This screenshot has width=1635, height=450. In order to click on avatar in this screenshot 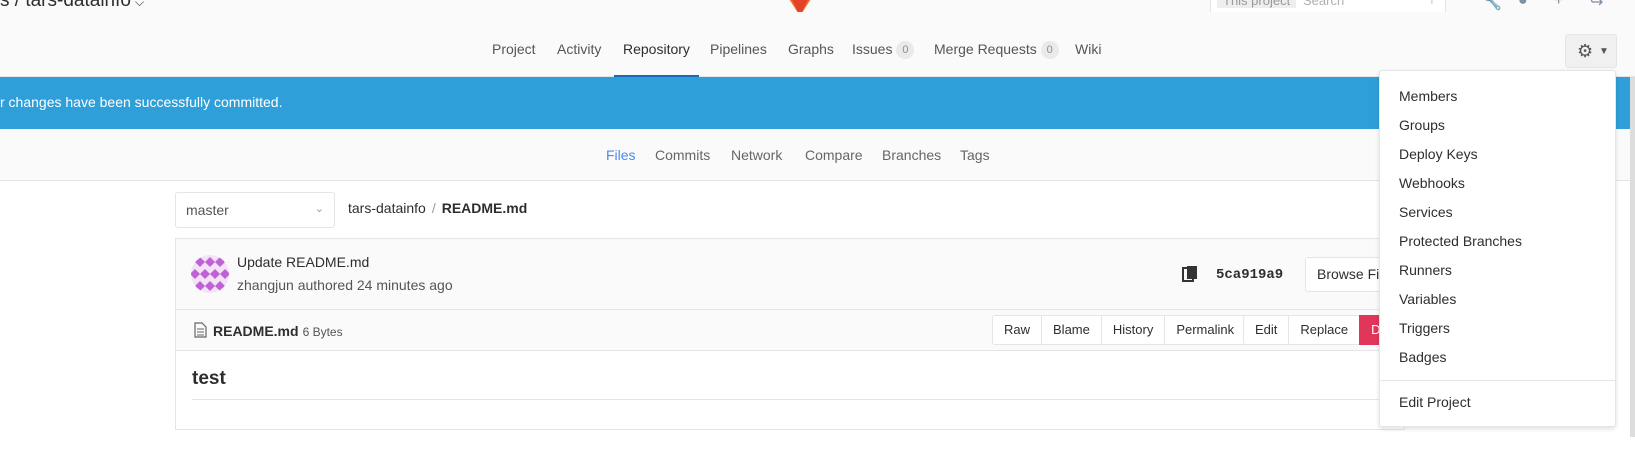, I will do `click(210, 274)`.